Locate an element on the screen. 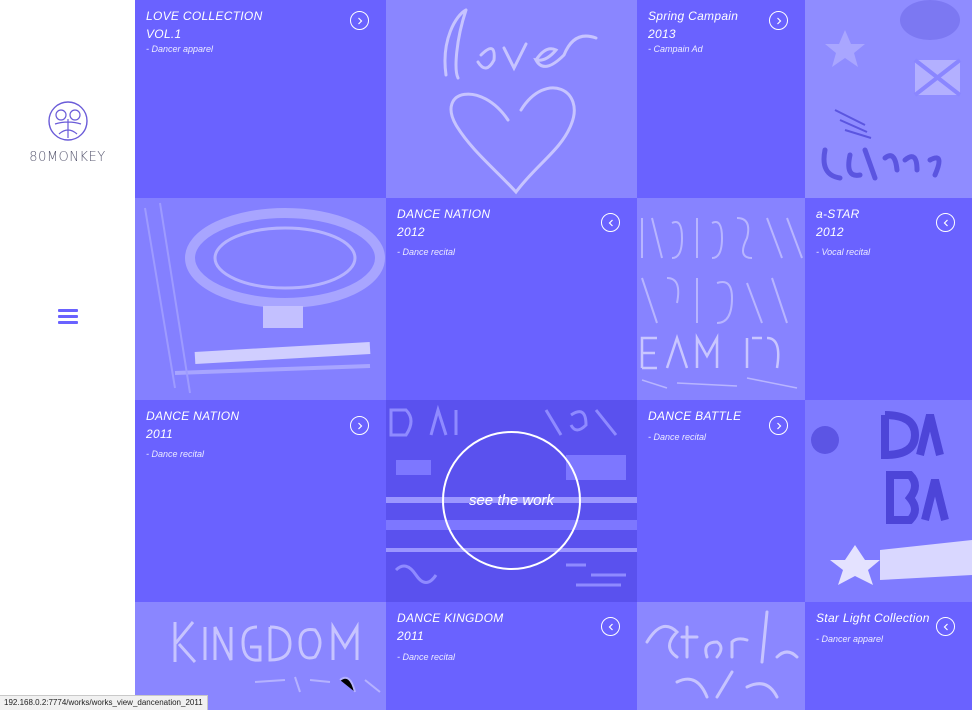 The height and width of the screenshot is (710, 972). menu-button is located at coordinates (68, 317).